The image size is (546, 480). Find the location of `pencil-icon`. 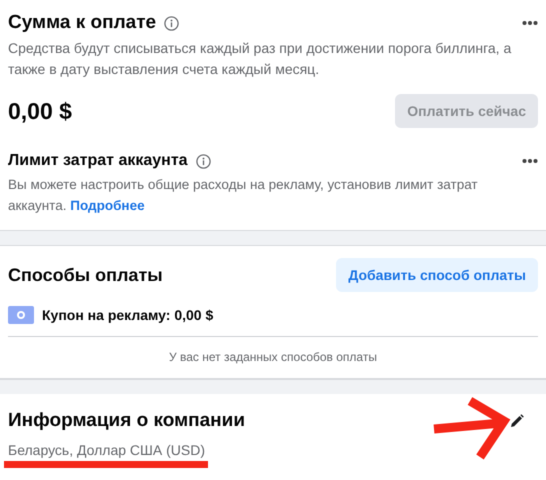

pencil-icon is located at coordinates (517, 421).